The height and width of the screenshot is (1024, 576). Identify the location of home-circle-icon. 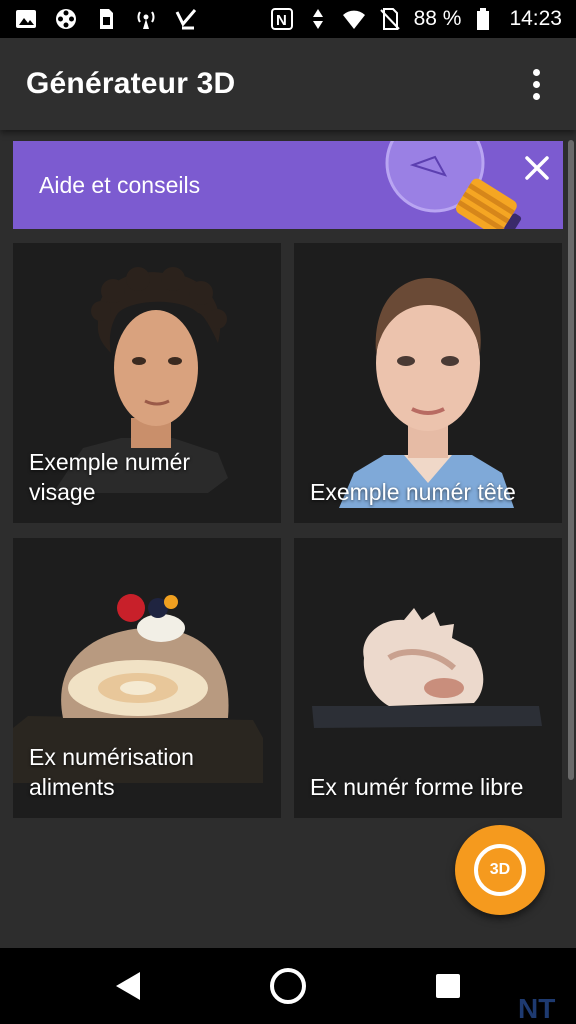
(288, 986).